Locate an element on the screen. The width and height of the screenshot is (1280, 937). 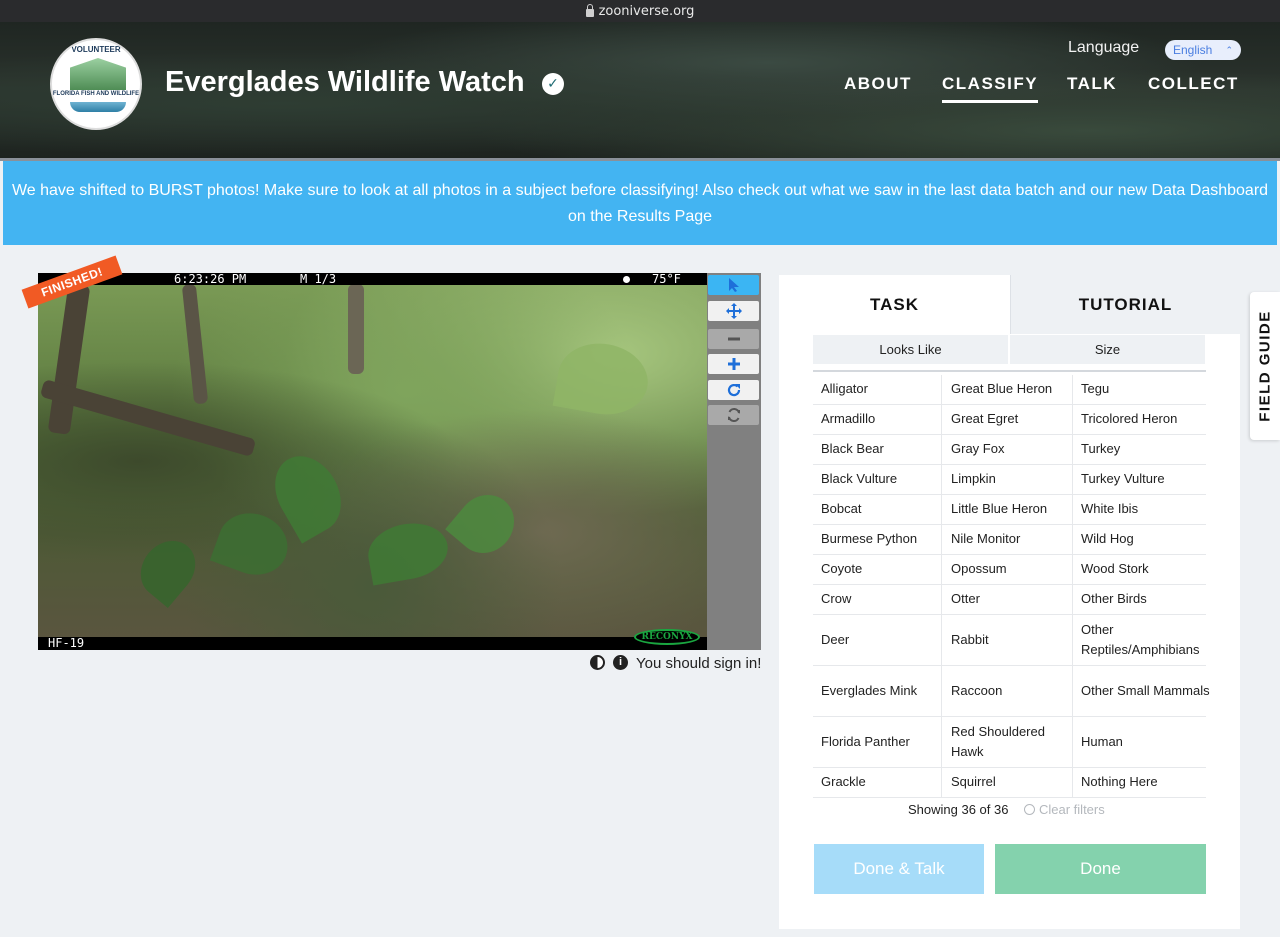
contrast-icon is located at coordinates (597, 662).